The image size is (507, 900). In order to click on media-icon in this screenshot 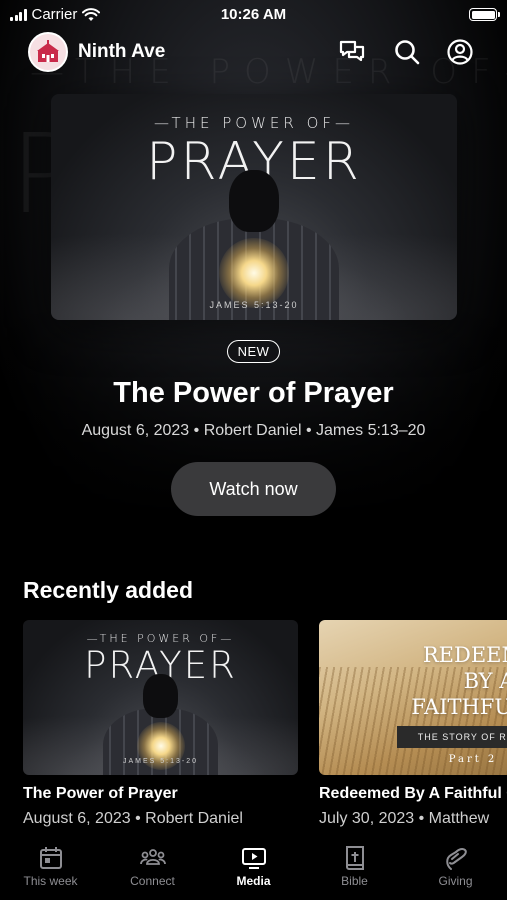, I will do `click(253, 858)`.